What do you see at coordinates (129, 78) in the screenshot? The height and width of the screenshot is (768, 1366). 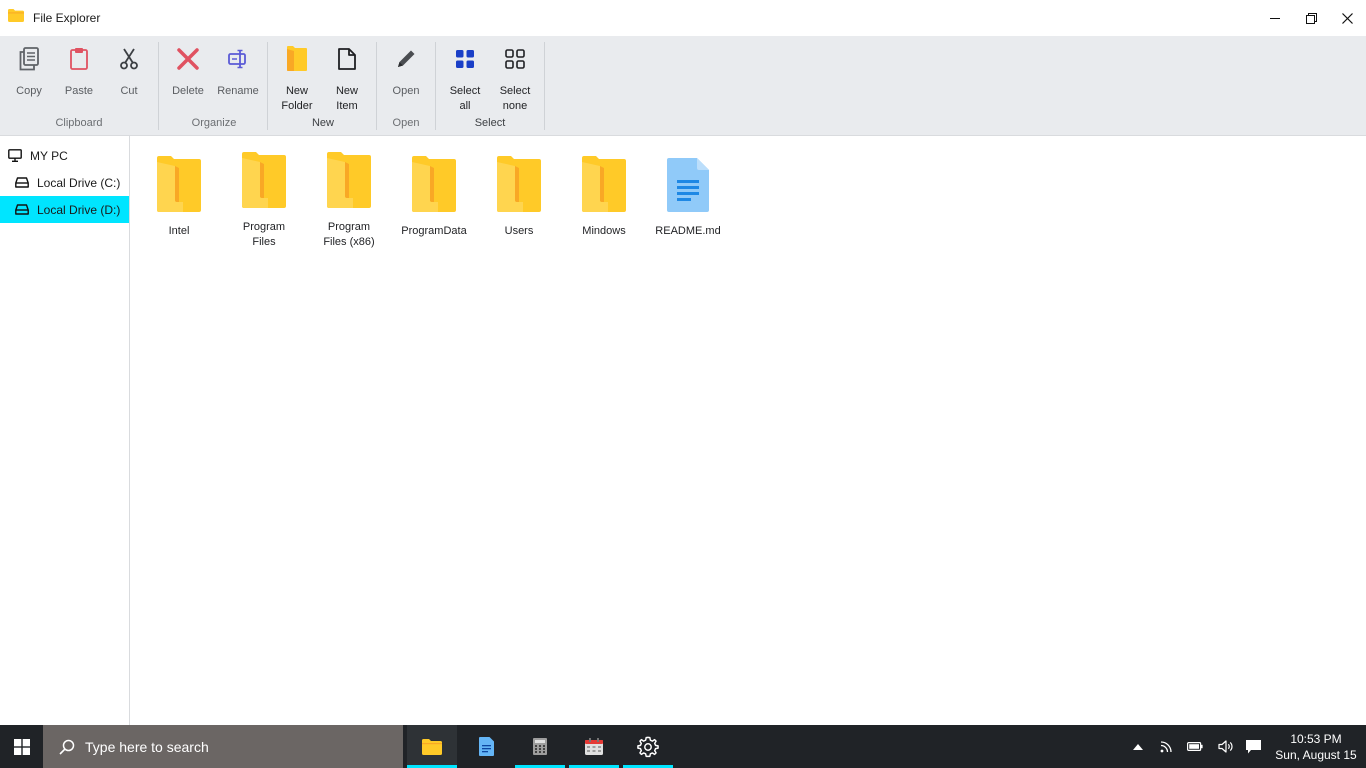 I see `cut-button: Cut` at bounding box center [129, 78].